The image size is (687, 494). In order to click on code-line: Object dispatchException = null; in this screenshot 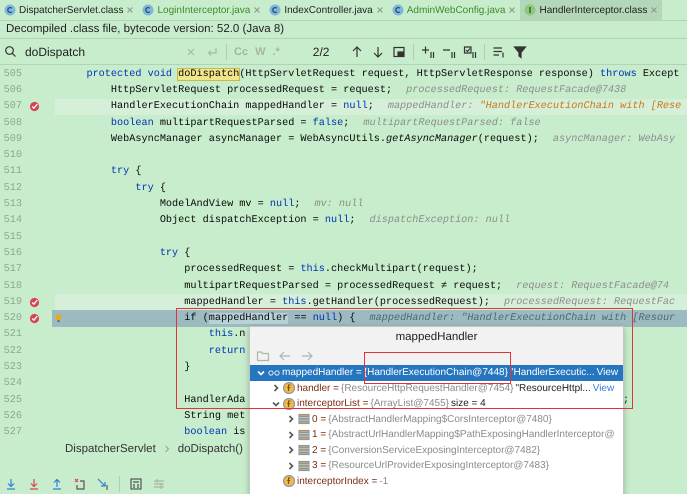, I will do `click(257, 220)`.